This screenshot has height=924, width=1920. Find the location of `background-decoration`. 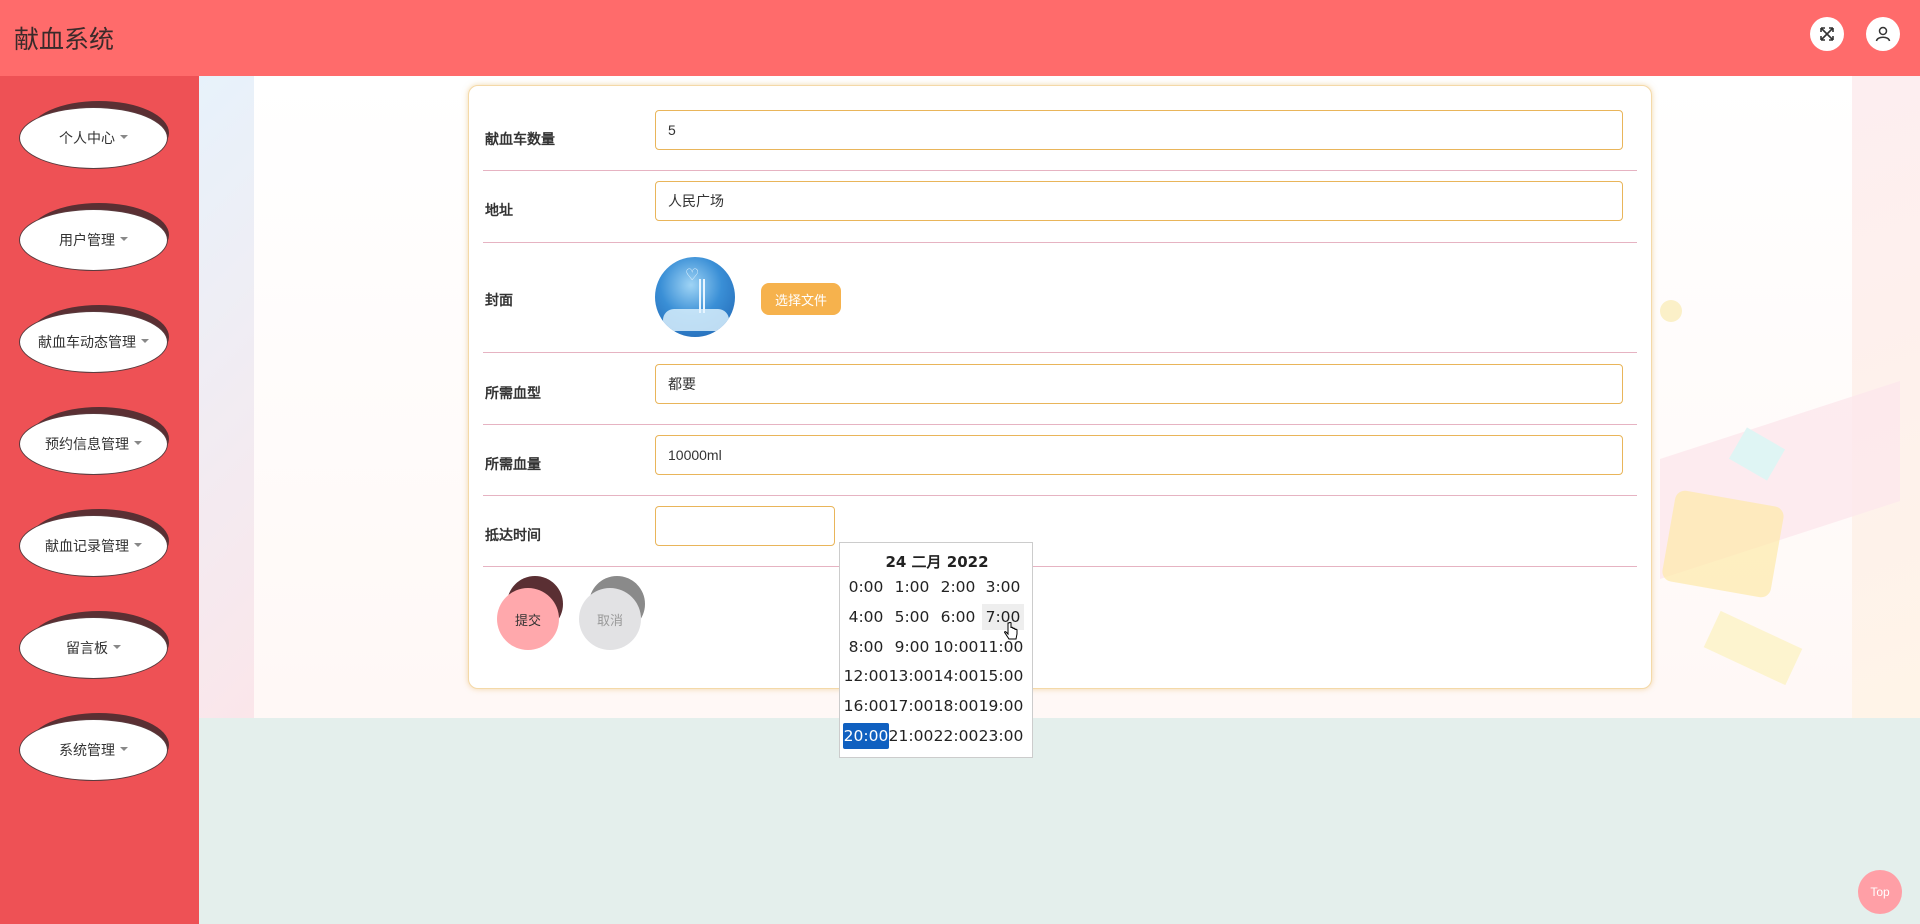

background-decoration is located at coordinates (226, 397).